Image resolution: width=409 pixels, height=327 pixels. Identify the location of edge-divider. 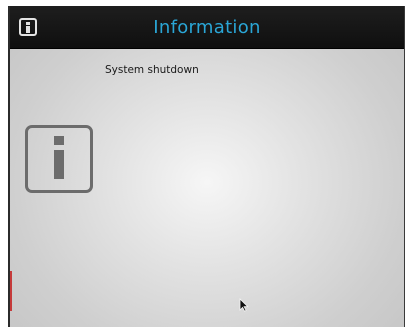
(11, 291).